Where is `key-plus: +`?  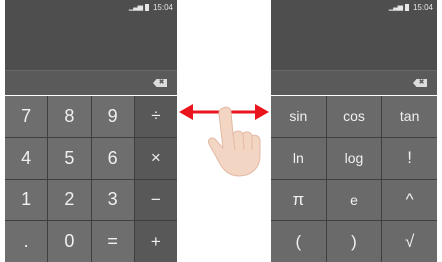
key-plus: + is located at coordinates (155, 241).